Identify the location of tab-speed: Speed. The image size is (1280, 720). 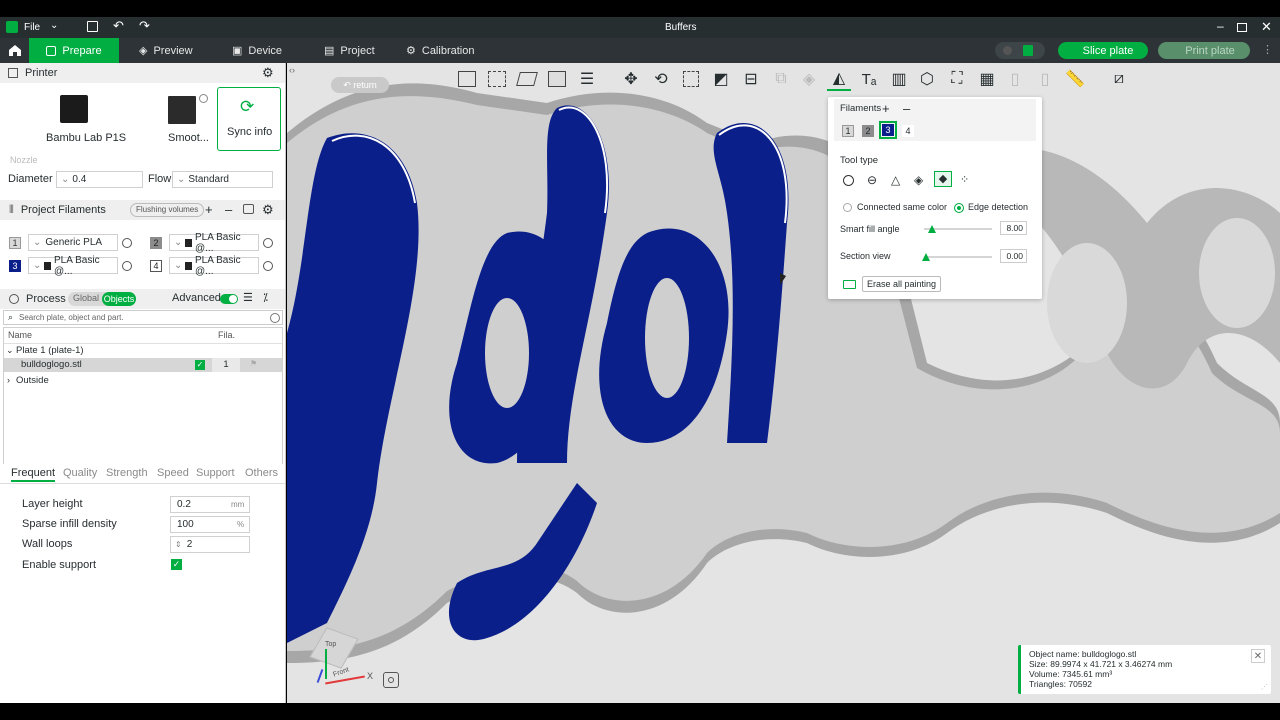
(173, 473).